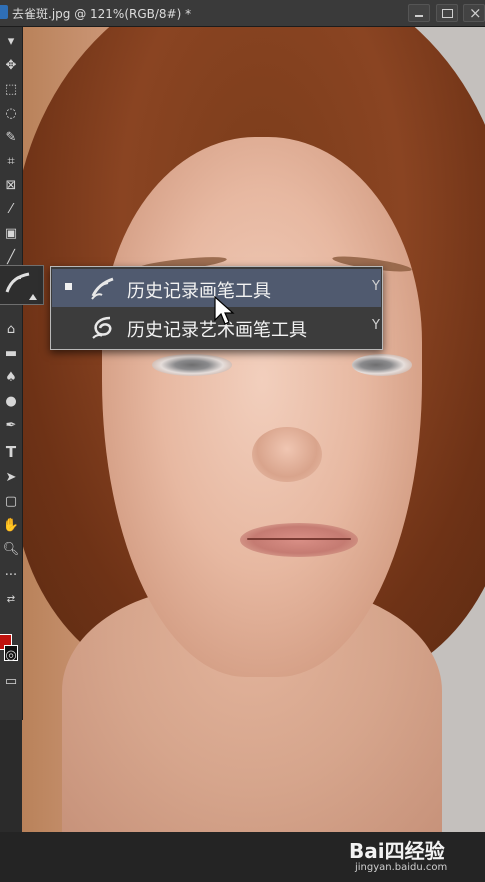 The height and width of the screenshot is (882, 485). Describe the element at coordinates (11, 42) in the screenshot. I see `panel-grip-icon: ▾` at that location.